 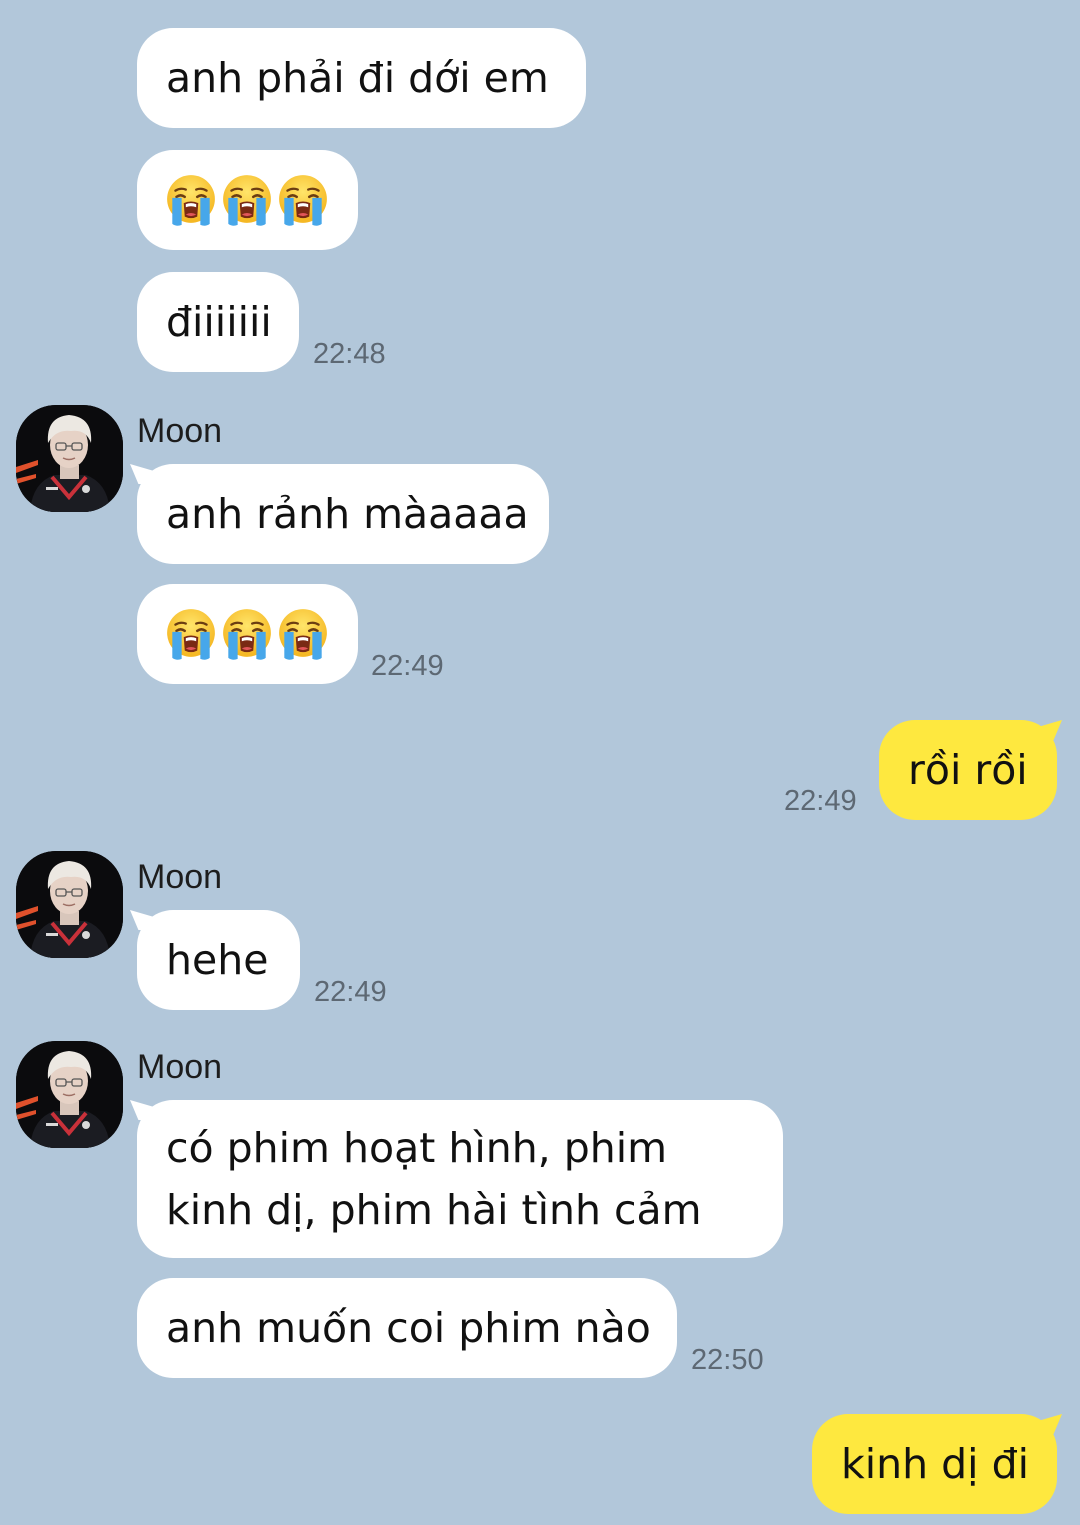 What do you see at coordinates (727, 1360) in the screenshot?
I see `message-timestamp: 22:50` at bounding box center [727, 1360].